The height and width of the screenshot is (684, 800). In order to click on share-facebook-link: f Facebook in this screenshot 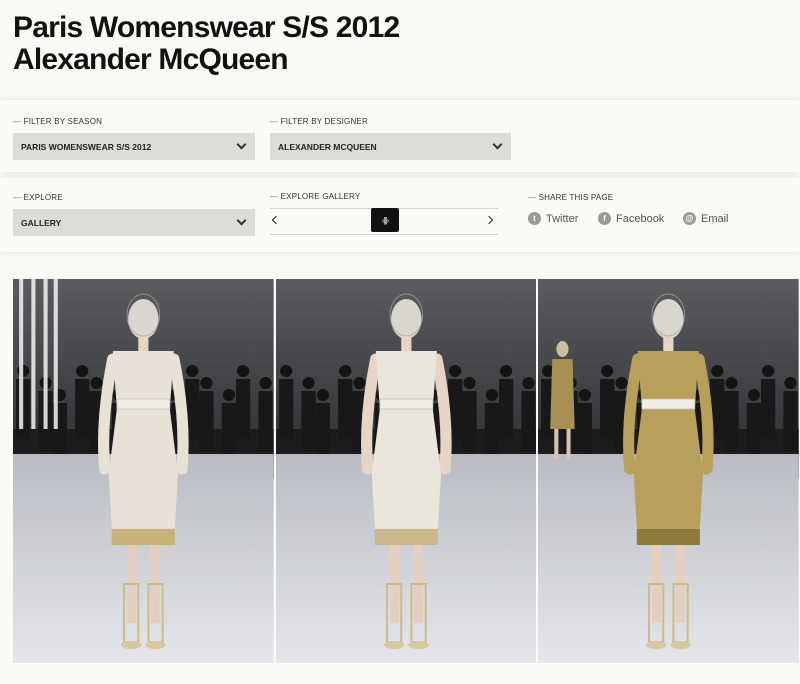, I will do `click(631, 218)`.